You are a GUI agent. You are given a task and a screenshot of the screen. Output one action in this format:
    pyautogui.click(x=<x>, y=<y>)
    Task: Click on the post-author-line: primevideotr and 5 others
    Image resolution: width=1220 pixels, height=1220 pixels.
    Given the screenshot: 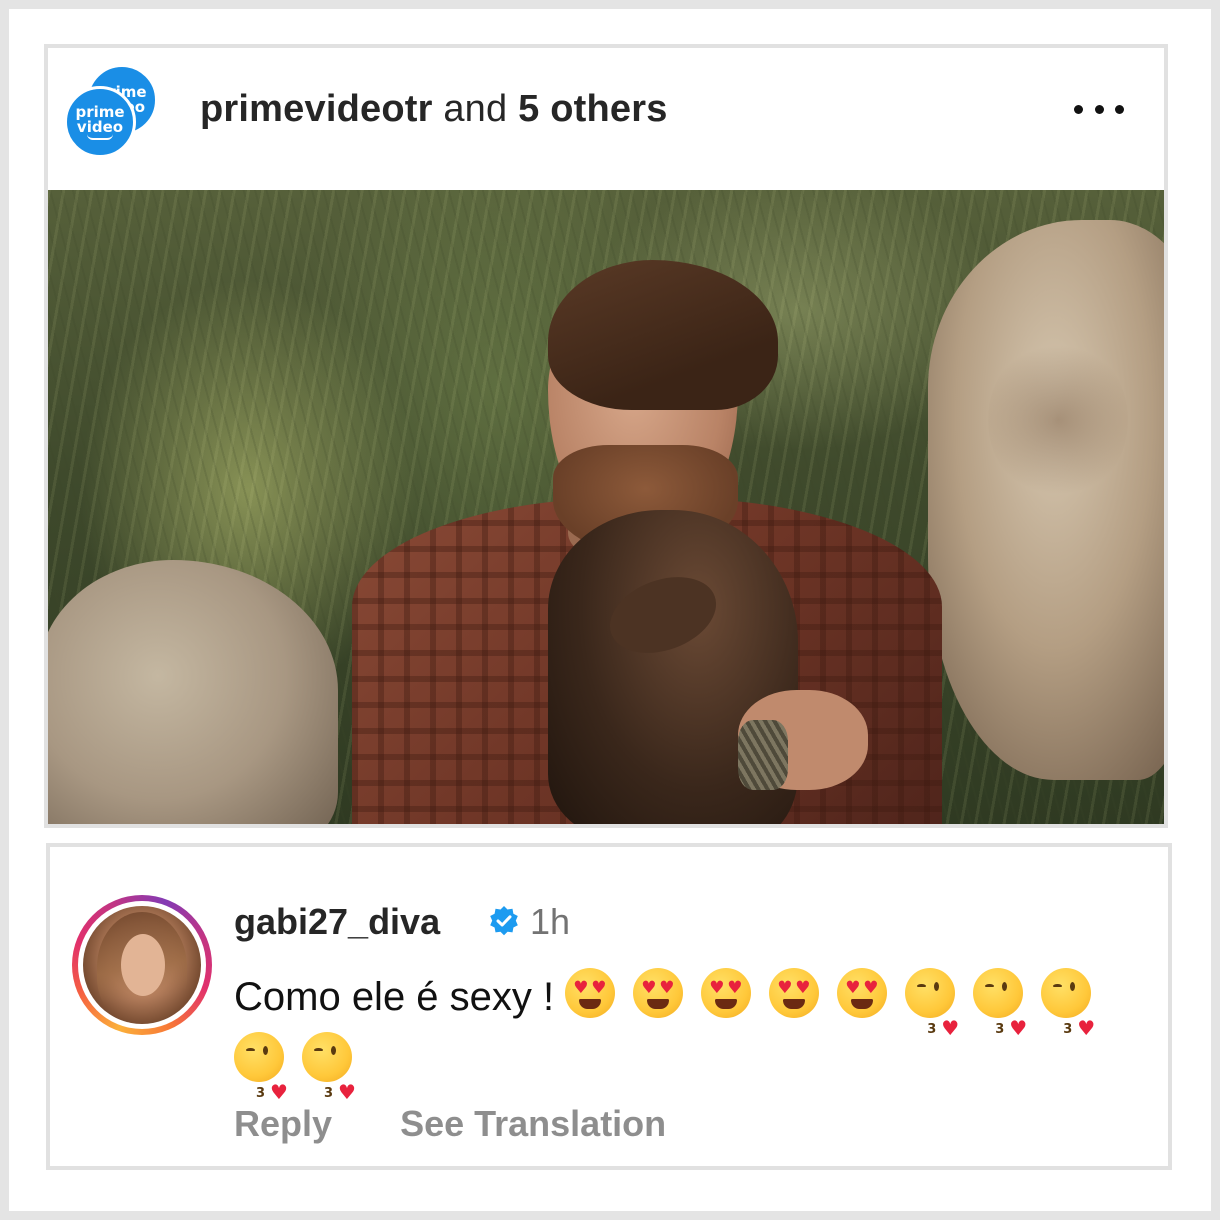 What is the action you would take?
    pyautogui.click(x=434, y=109)
    